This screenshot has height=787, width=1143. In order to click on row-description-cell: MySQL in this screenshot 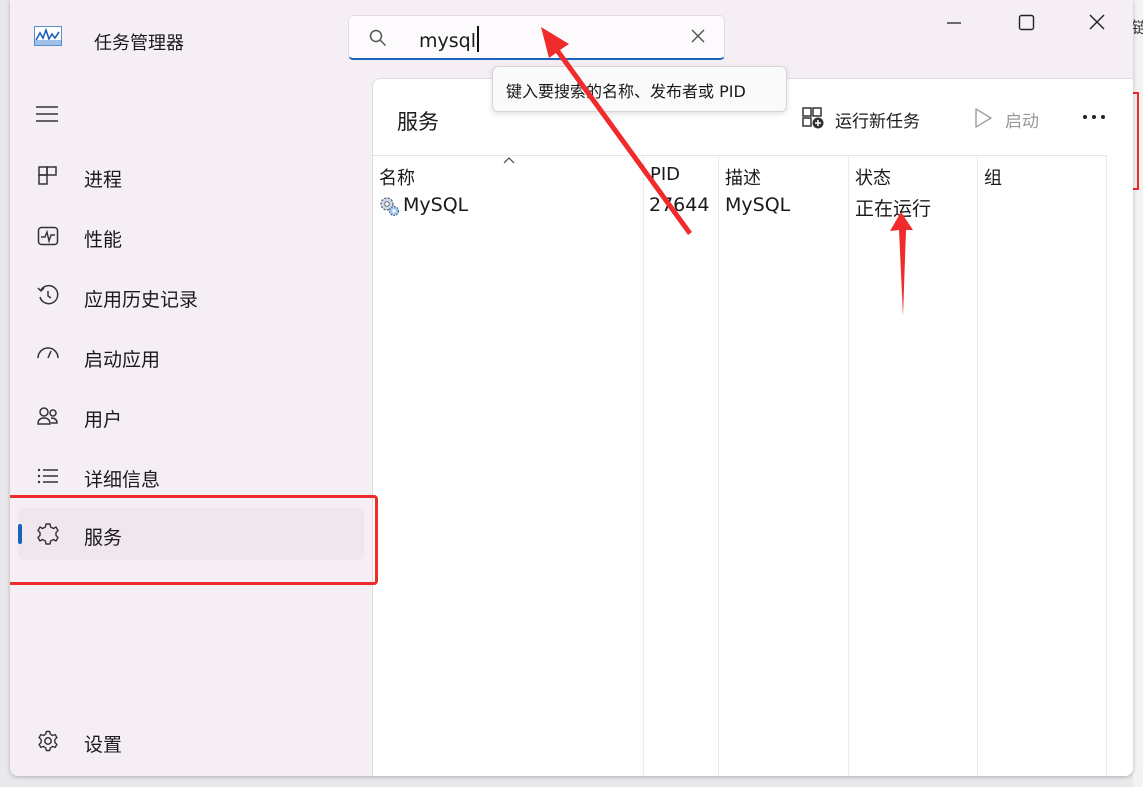, I will do `click(758, 205)`.